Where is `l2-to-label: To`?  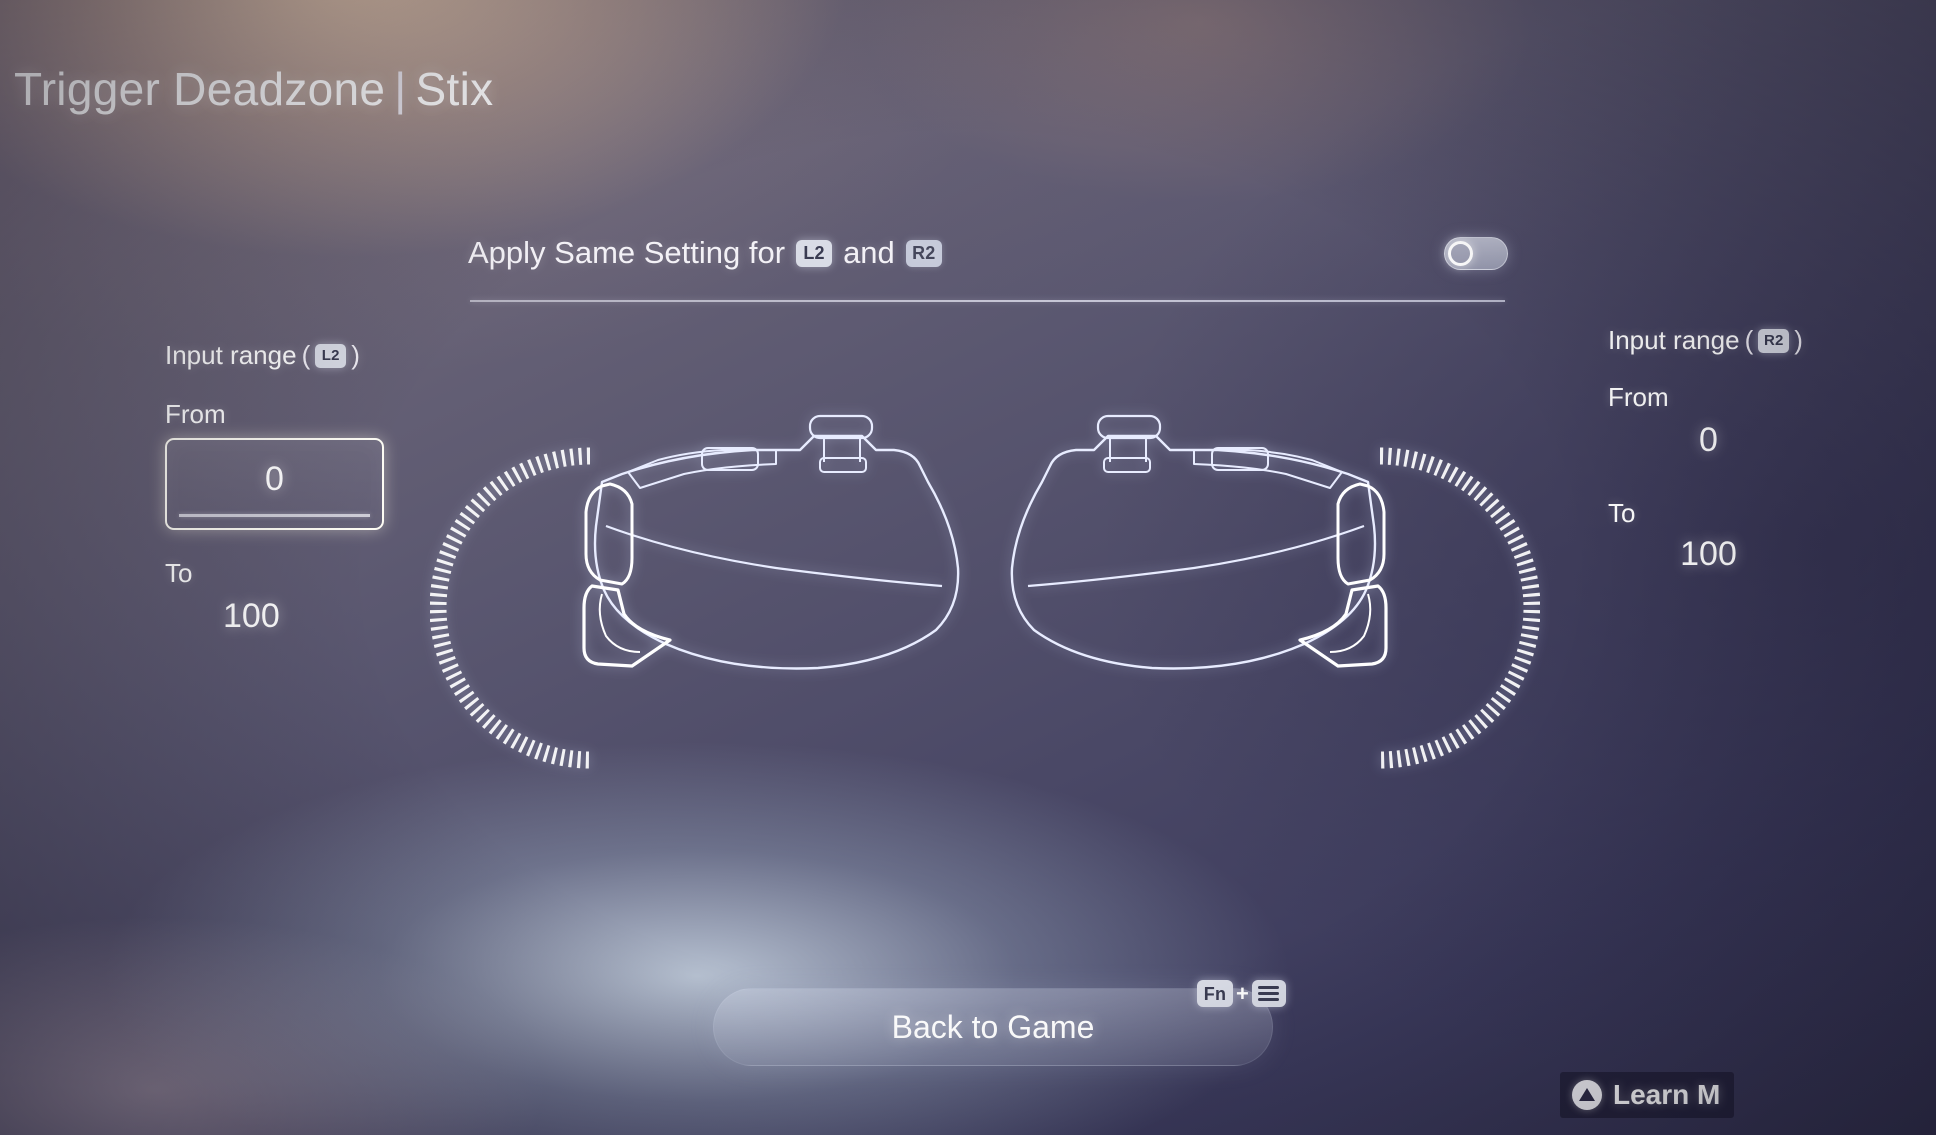 l2-to-label: To is located at coordinates (179, 573).